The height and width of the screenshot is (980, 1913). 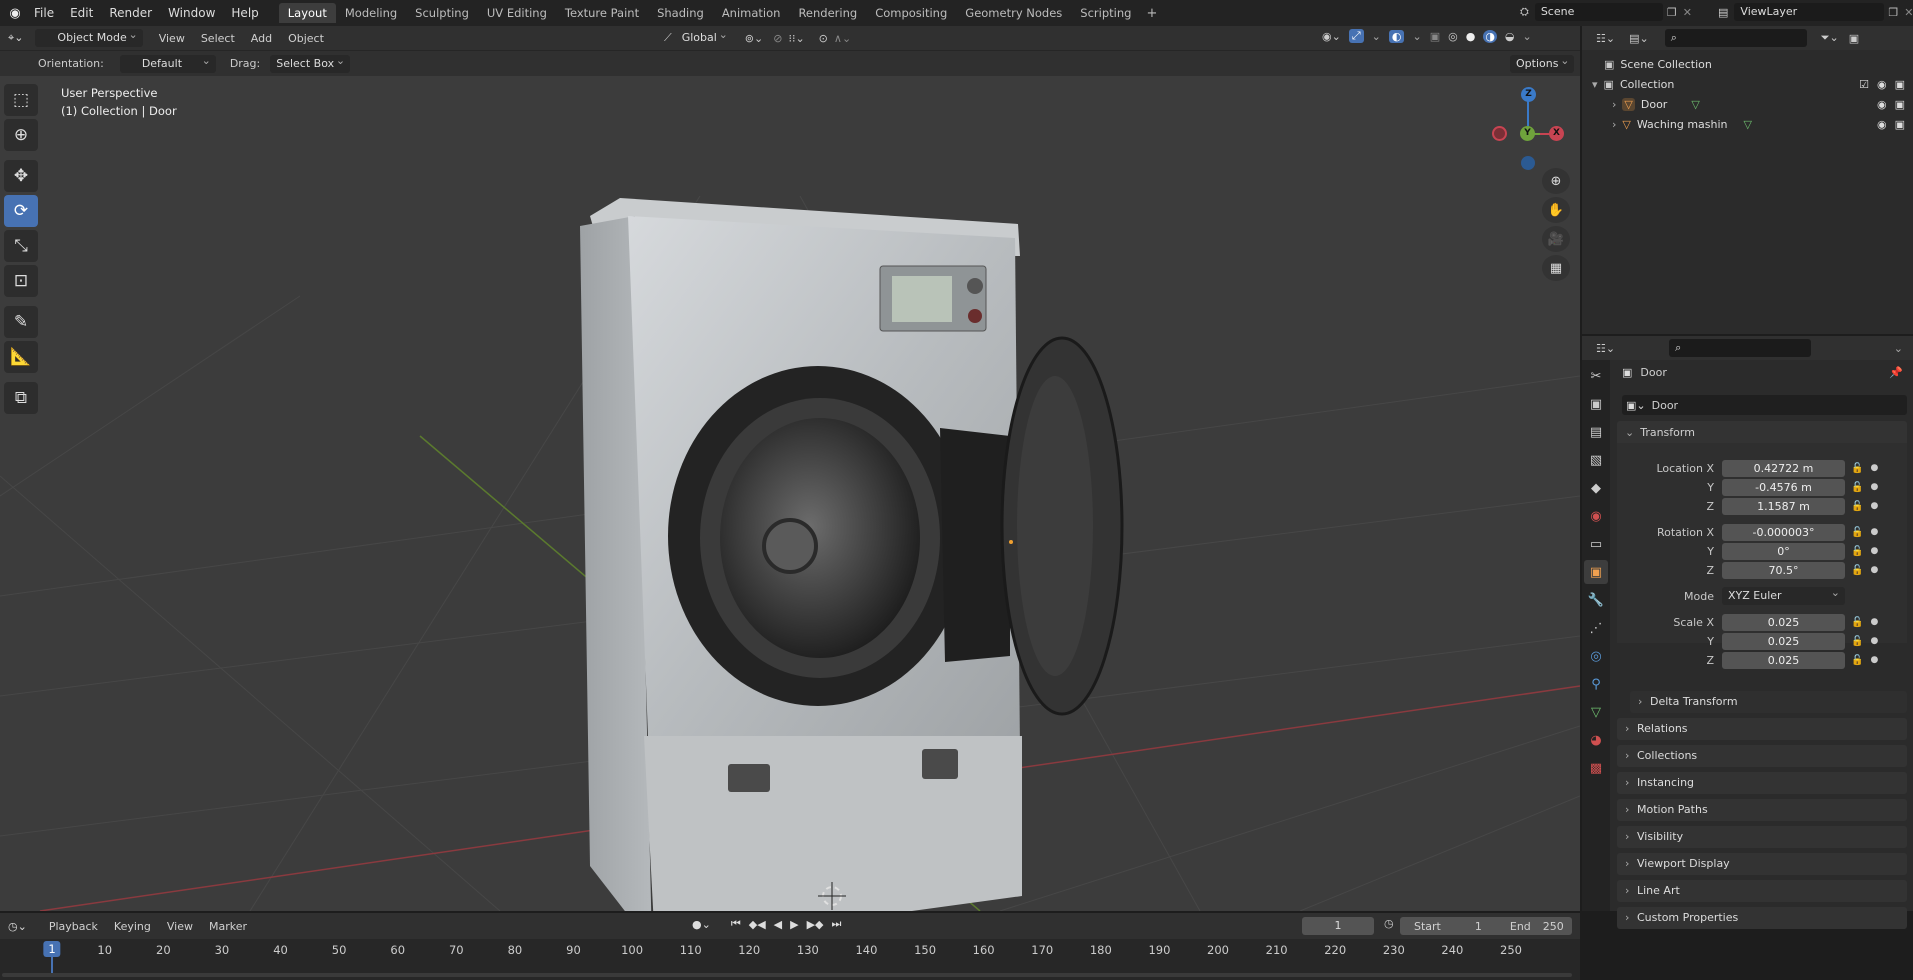 I want to click on frame-tick-label: 120, so click(x=749, y=950).